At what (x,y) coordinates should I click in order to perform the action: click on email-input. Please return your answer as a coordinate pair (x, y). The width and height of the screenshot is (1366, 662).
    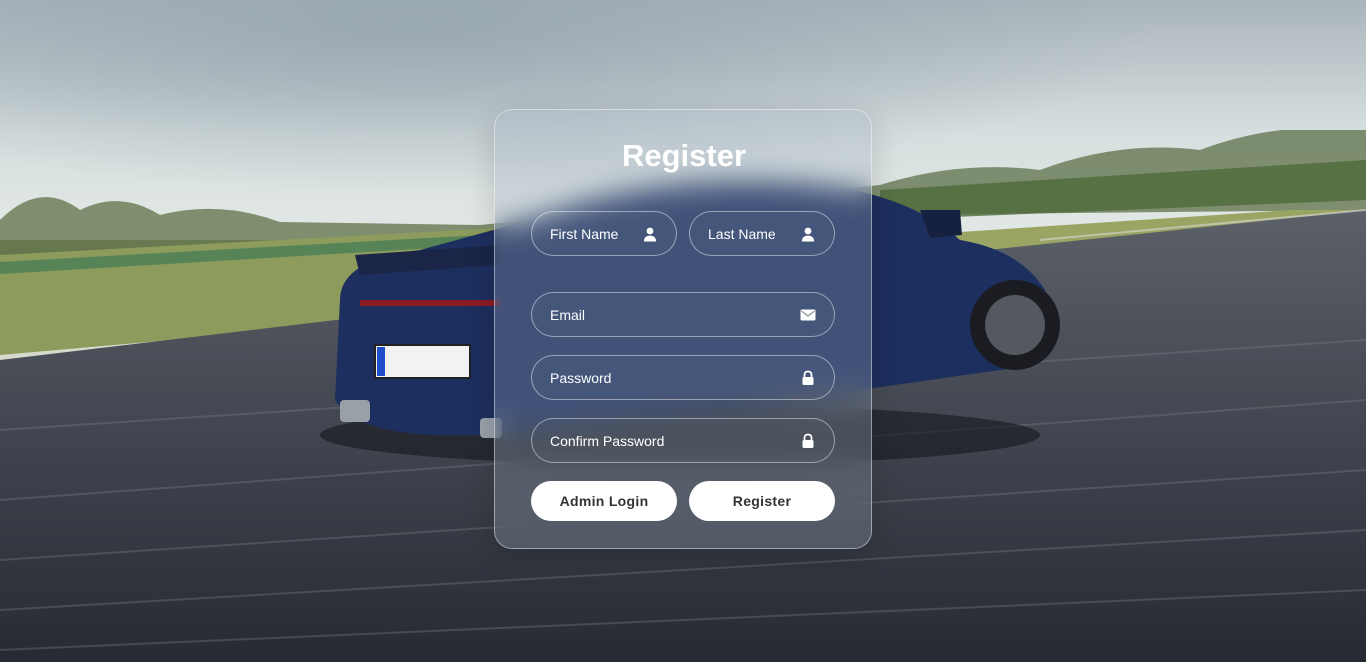
    Looking at the image, I should click on (683, 314).